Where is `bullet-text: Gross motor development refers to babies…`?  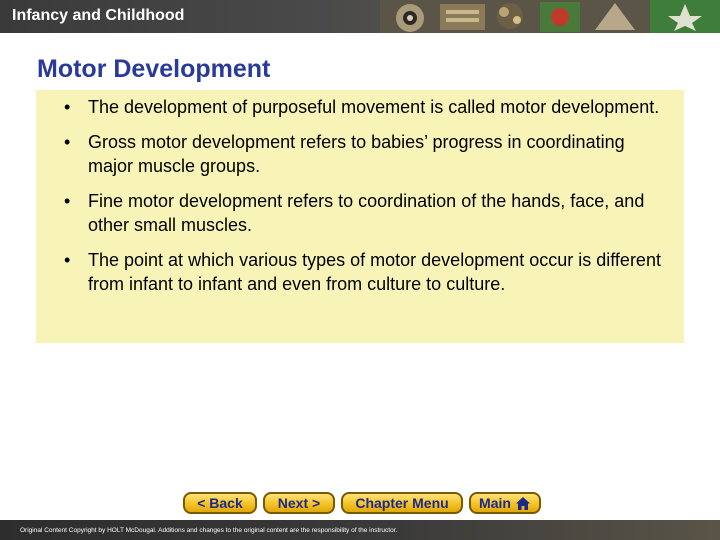 bullet-text: Gross motor development refers to babies… is located at coordinates (356, 154).